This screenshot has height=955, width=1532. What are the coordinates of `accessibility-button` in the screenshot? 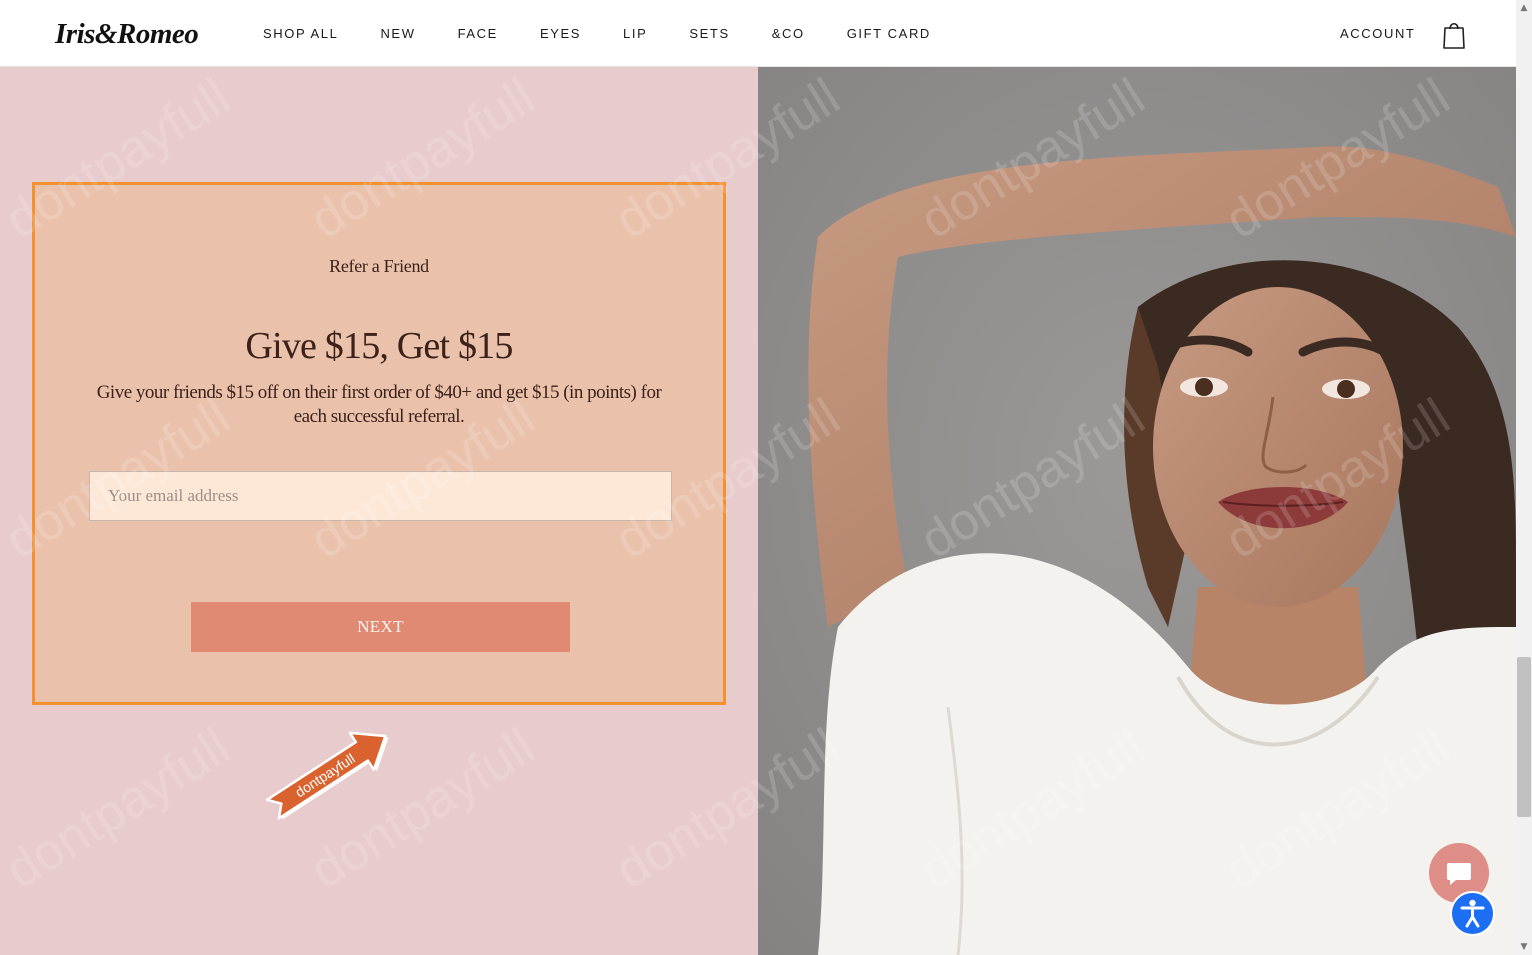 It's located at (1472, 913).